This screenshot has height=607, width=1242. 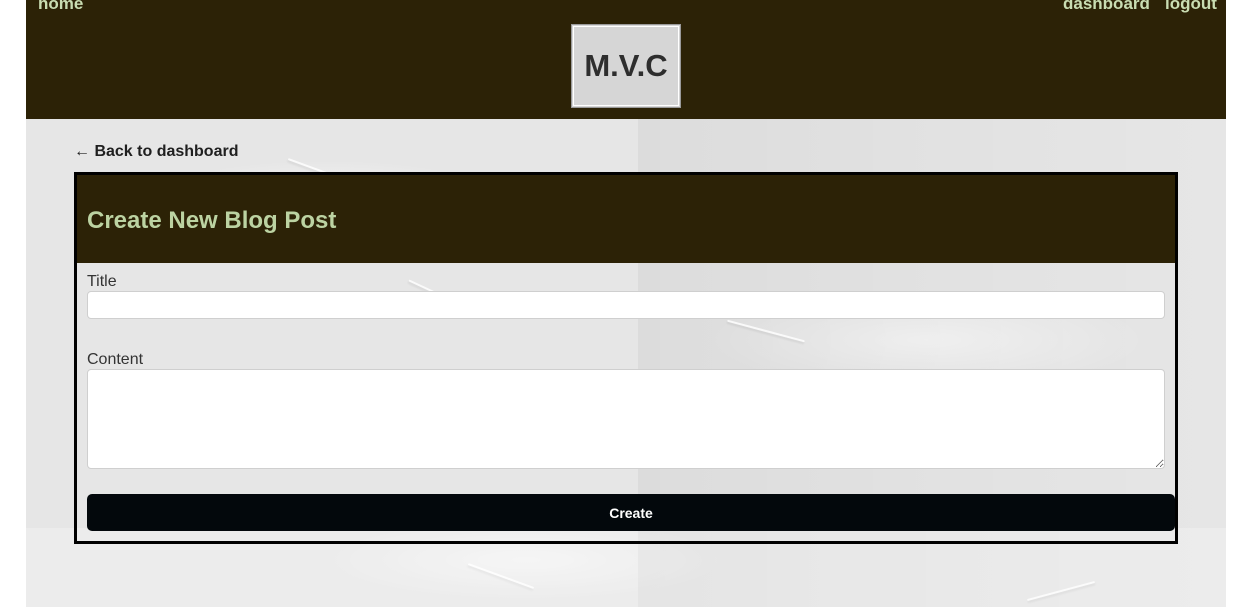 I want to click on nav-dashboard-link: dashboard, so click(x=1106, y=7).